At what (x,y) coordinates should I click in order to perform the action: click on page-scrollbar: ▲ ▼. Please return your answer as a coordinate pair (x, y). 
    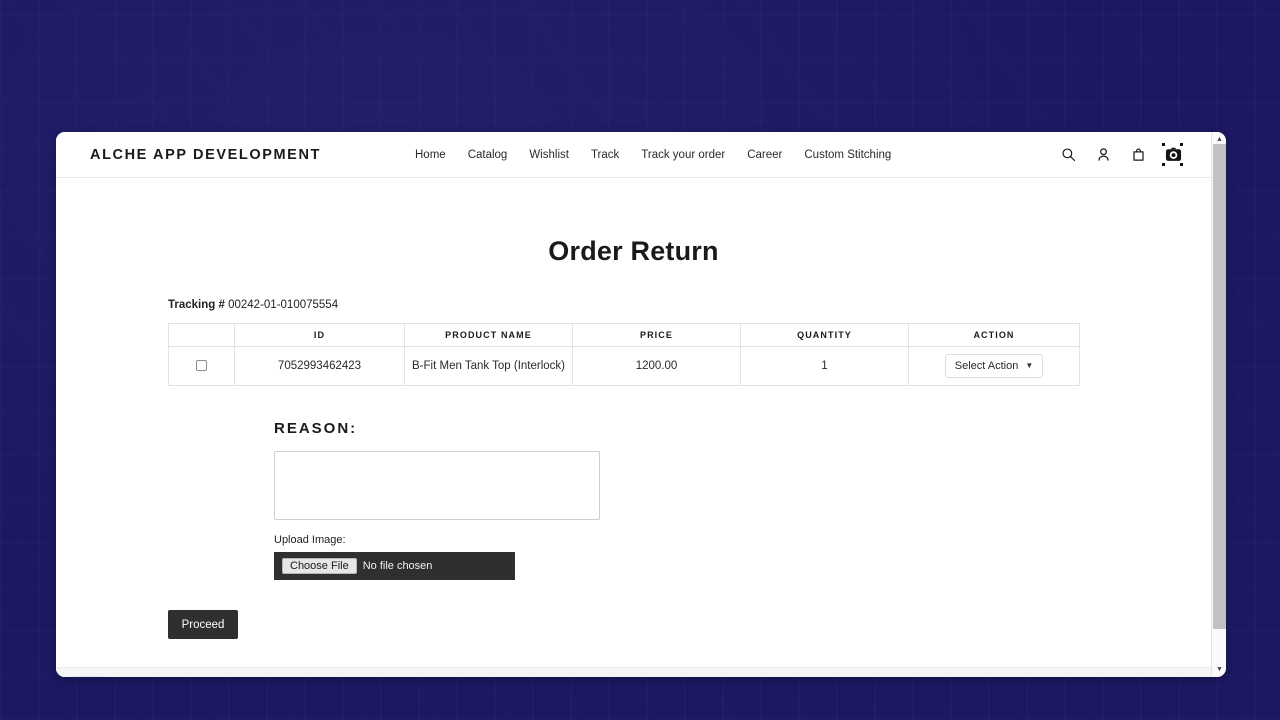
    Looking at the image, I should click on (1218, 404).